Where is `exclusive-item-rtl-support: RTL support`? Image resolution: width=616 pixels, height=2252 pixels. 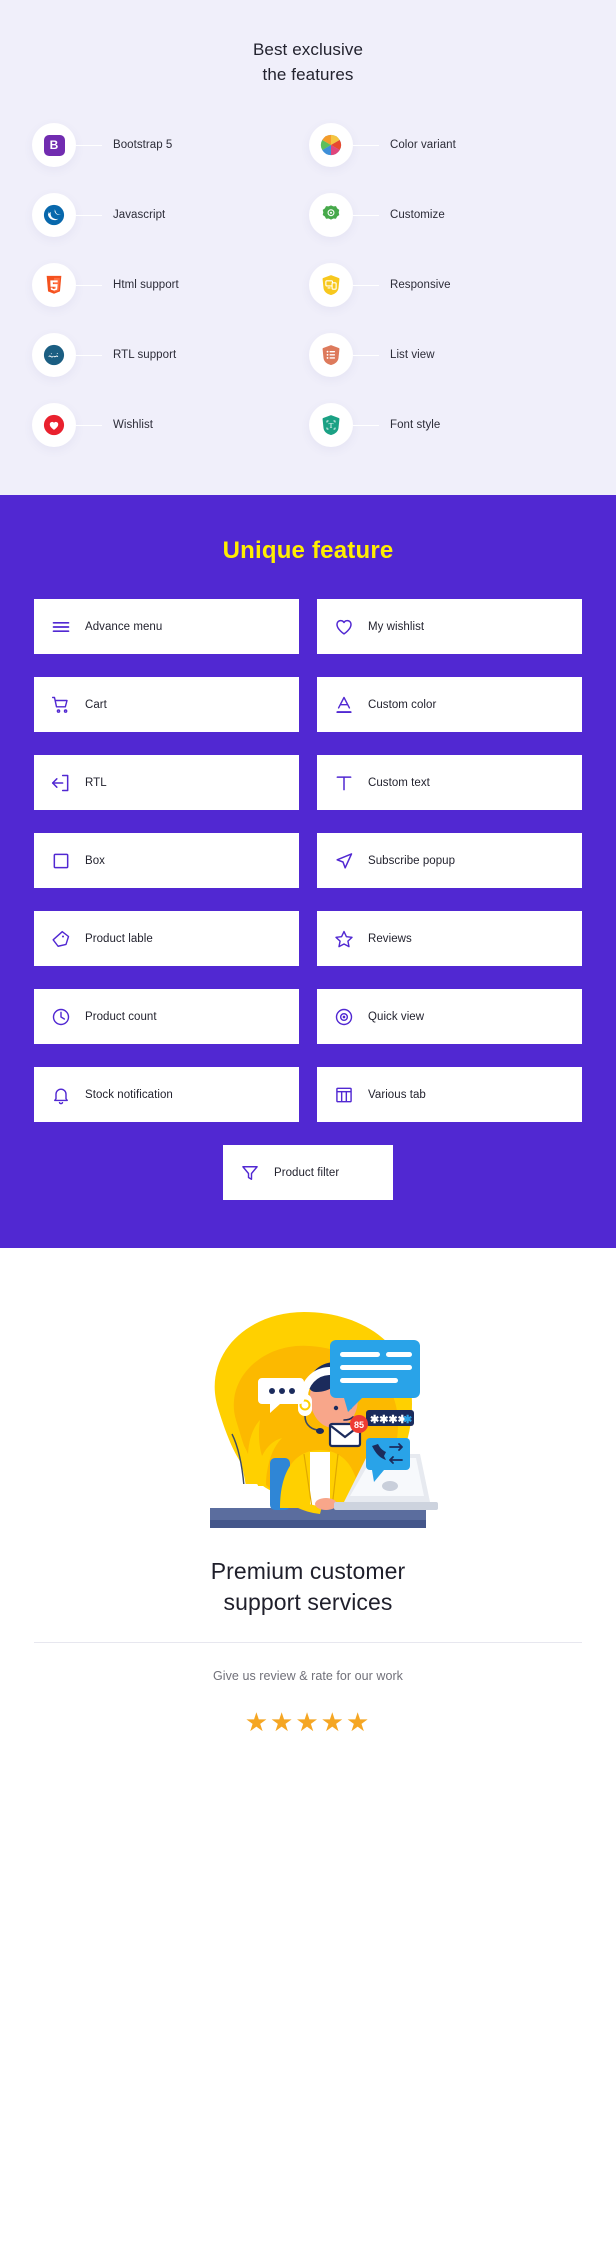 exclusive-item-rtl-support: RTL support is located at coordinates (170, 355).